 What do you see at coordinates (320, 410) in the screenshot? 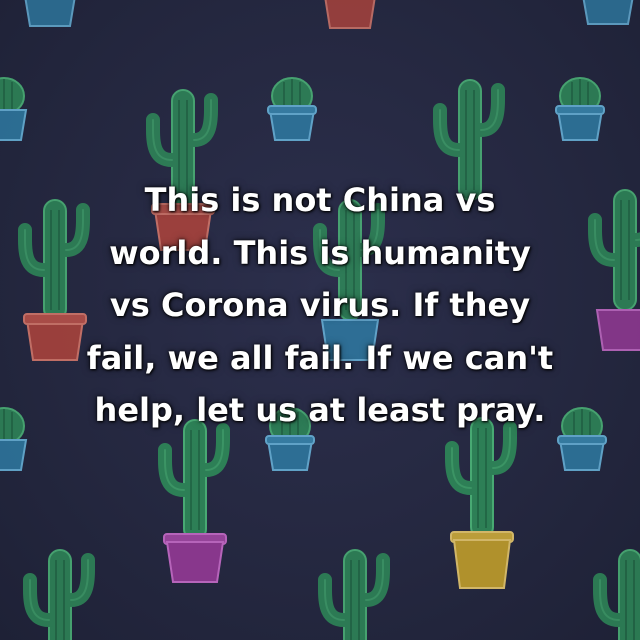
I see `quote-line: help, let us at least pray.` at bounding box center [320, 410].